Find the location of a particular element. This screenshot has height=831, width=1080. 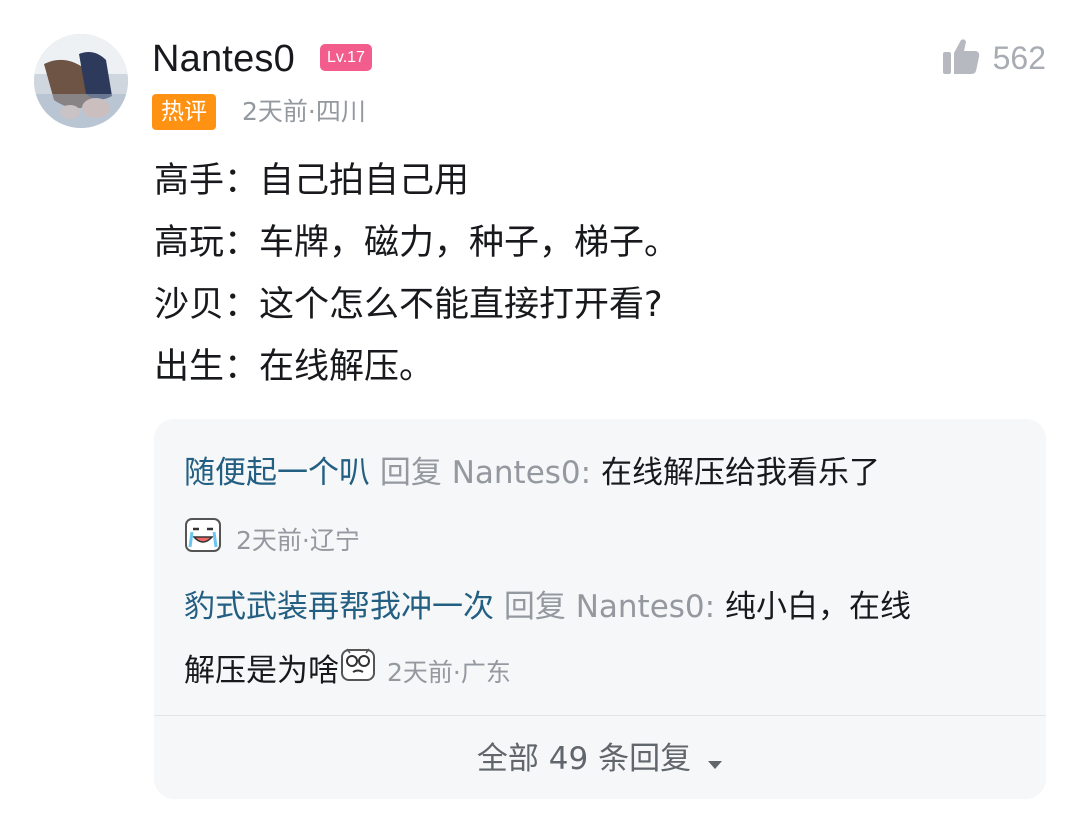

reply-meta-row: 2天前·辽宁 is located at coordinates (272, 540).